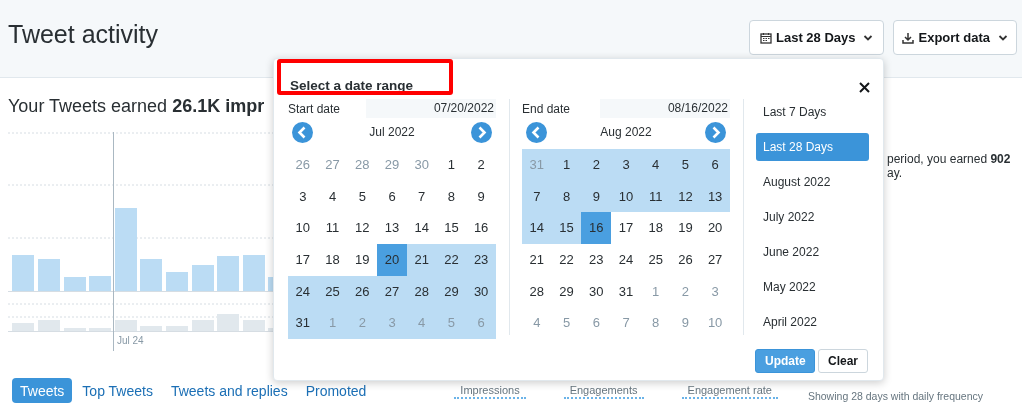 This screenshot has width=1022, height=403. What do you see at coordinates (603, 391) in the screenshot?
I see `metric-link: Engagements` at bounding box center [603, 391].